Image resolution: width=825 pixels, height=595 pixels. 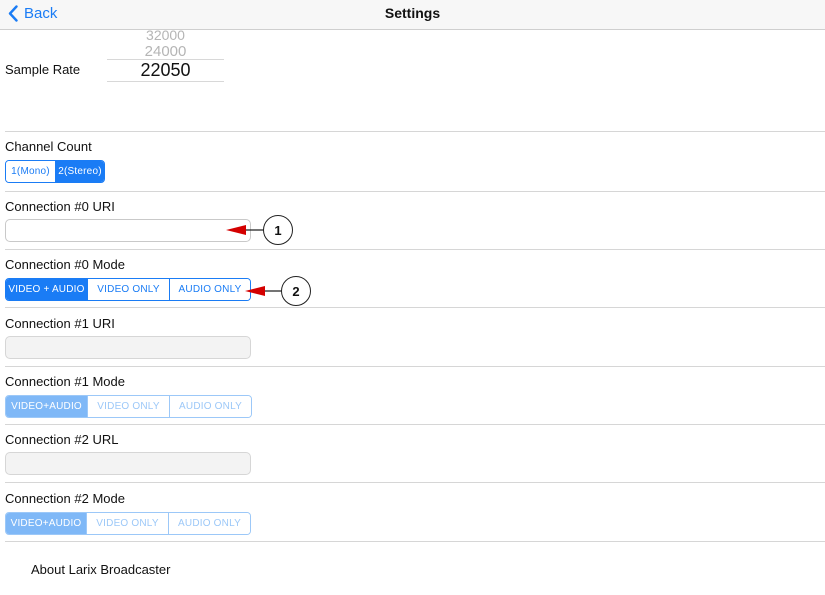 I want to click on connection2-mode-segmented-control: VIDEO+AUDIO VIDEO ONLY AUDIO ONLY, so click(x=128, y=523).